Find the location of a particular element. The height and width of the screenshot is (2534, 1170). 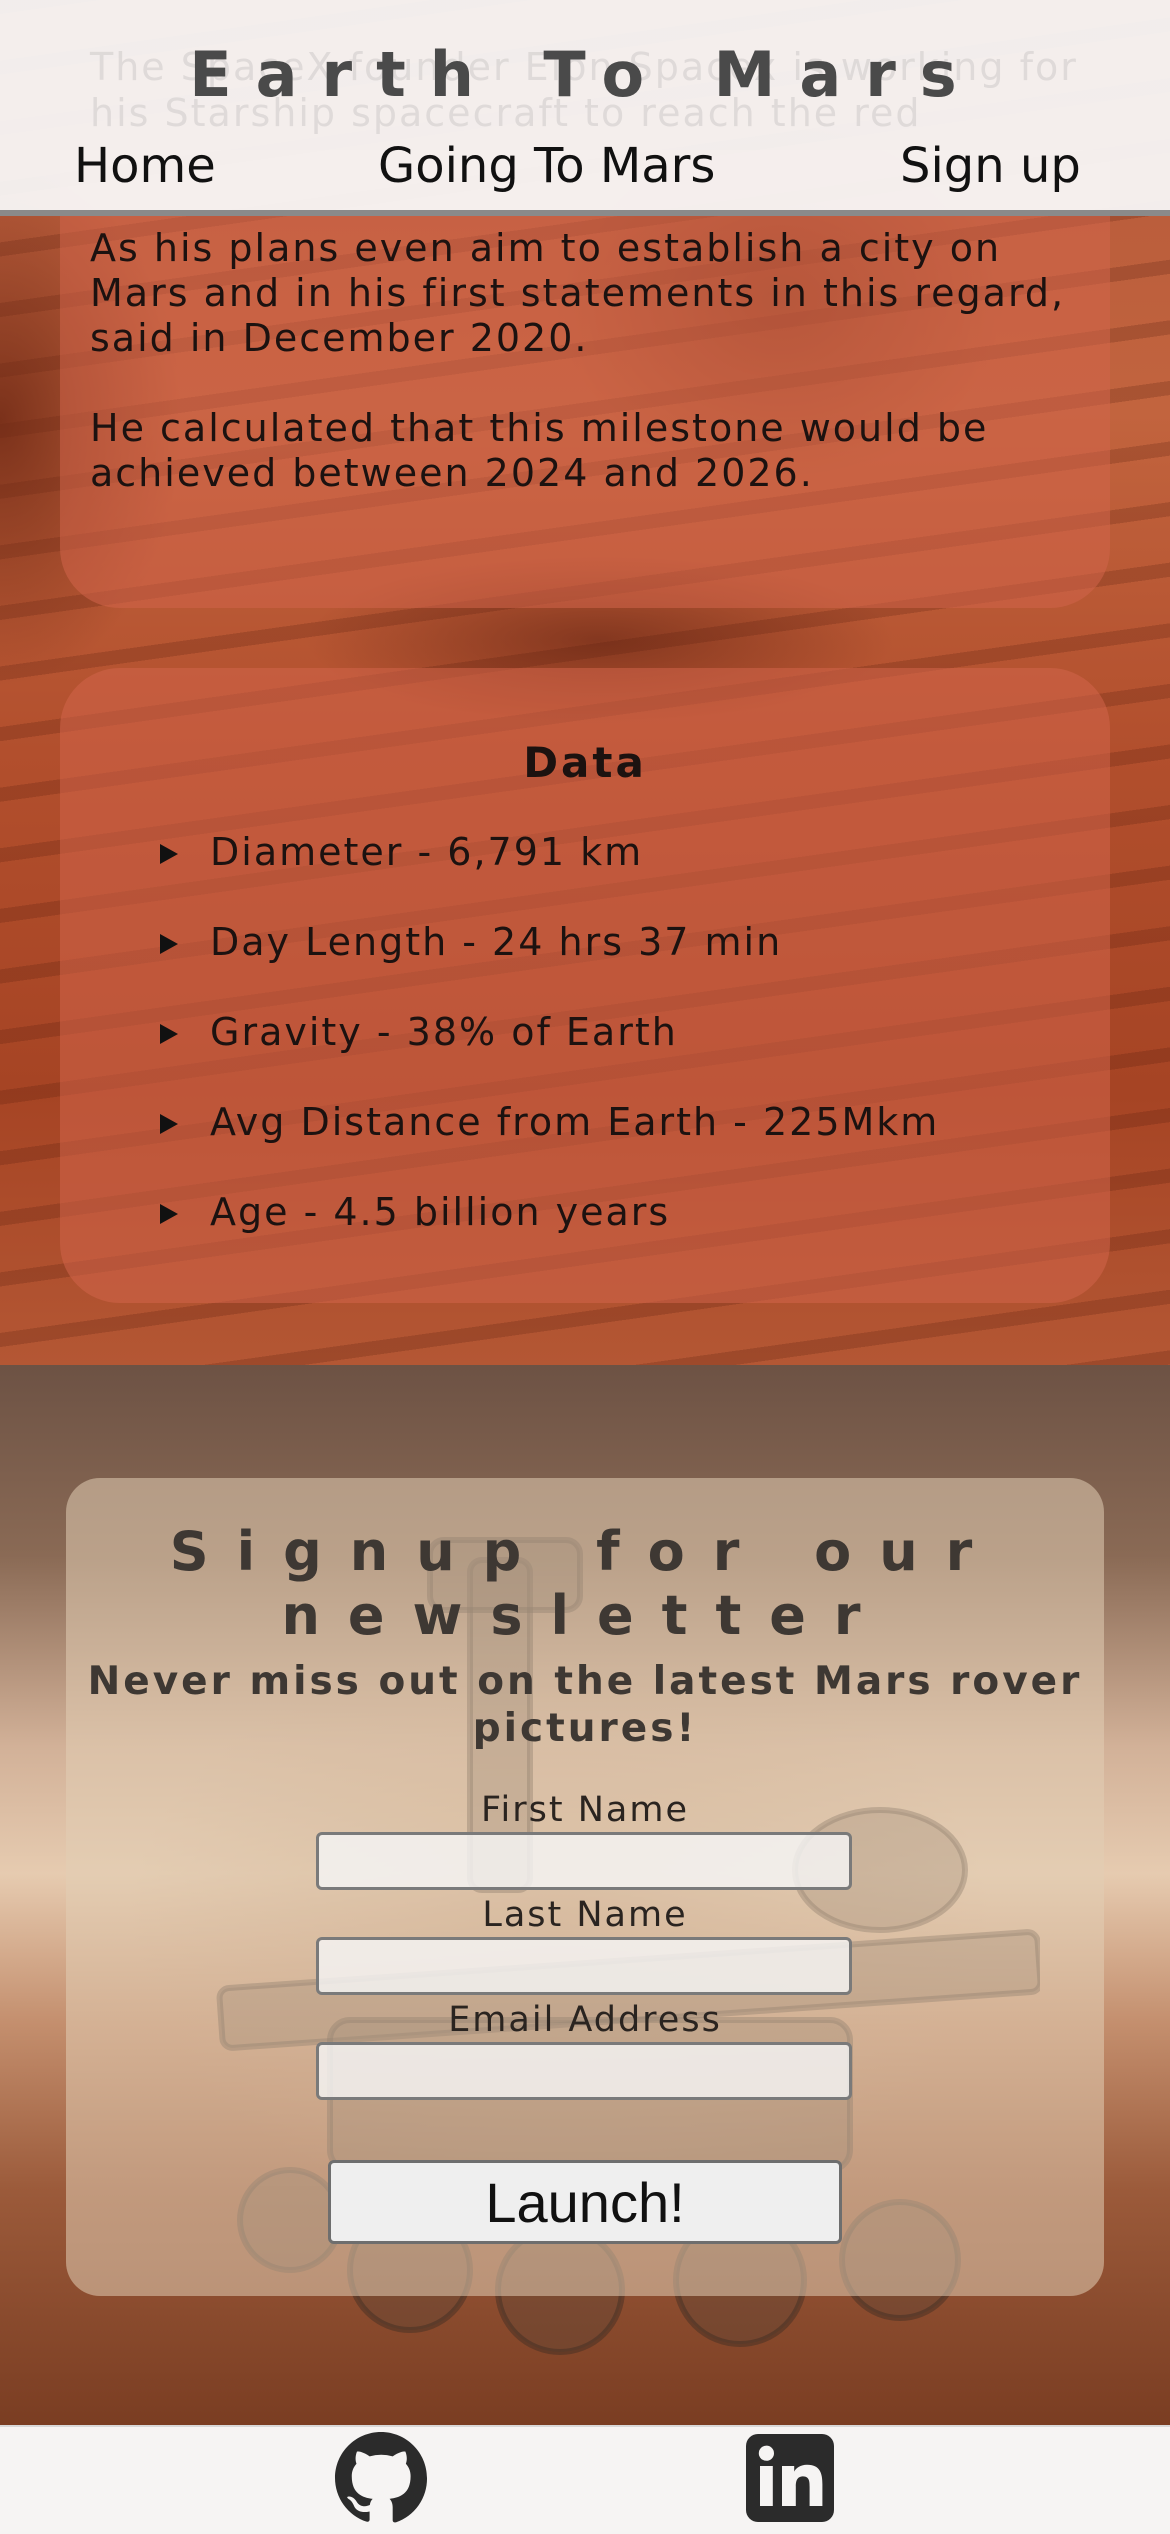

nav-home: Home is located at coordinates (145, 166).